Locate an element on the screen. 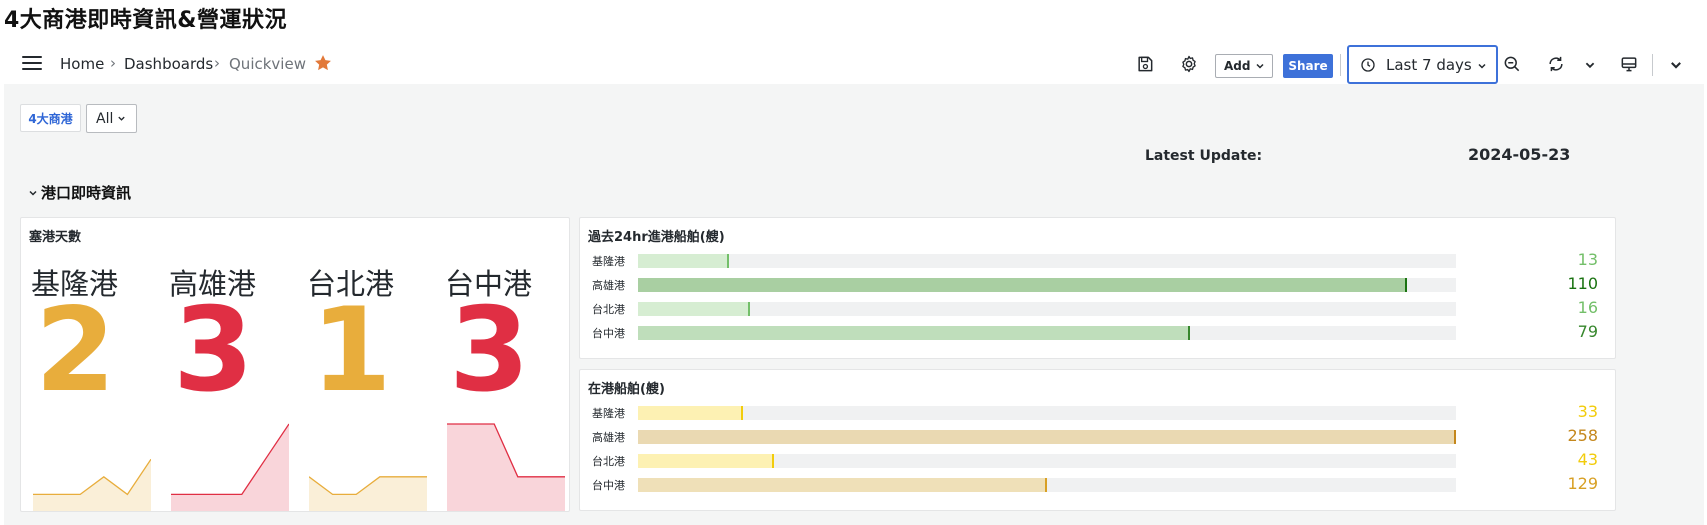 This screenshot has width=1707, height=525. latest-update-label: Latest Update: is located at coordinates (1204, 156).